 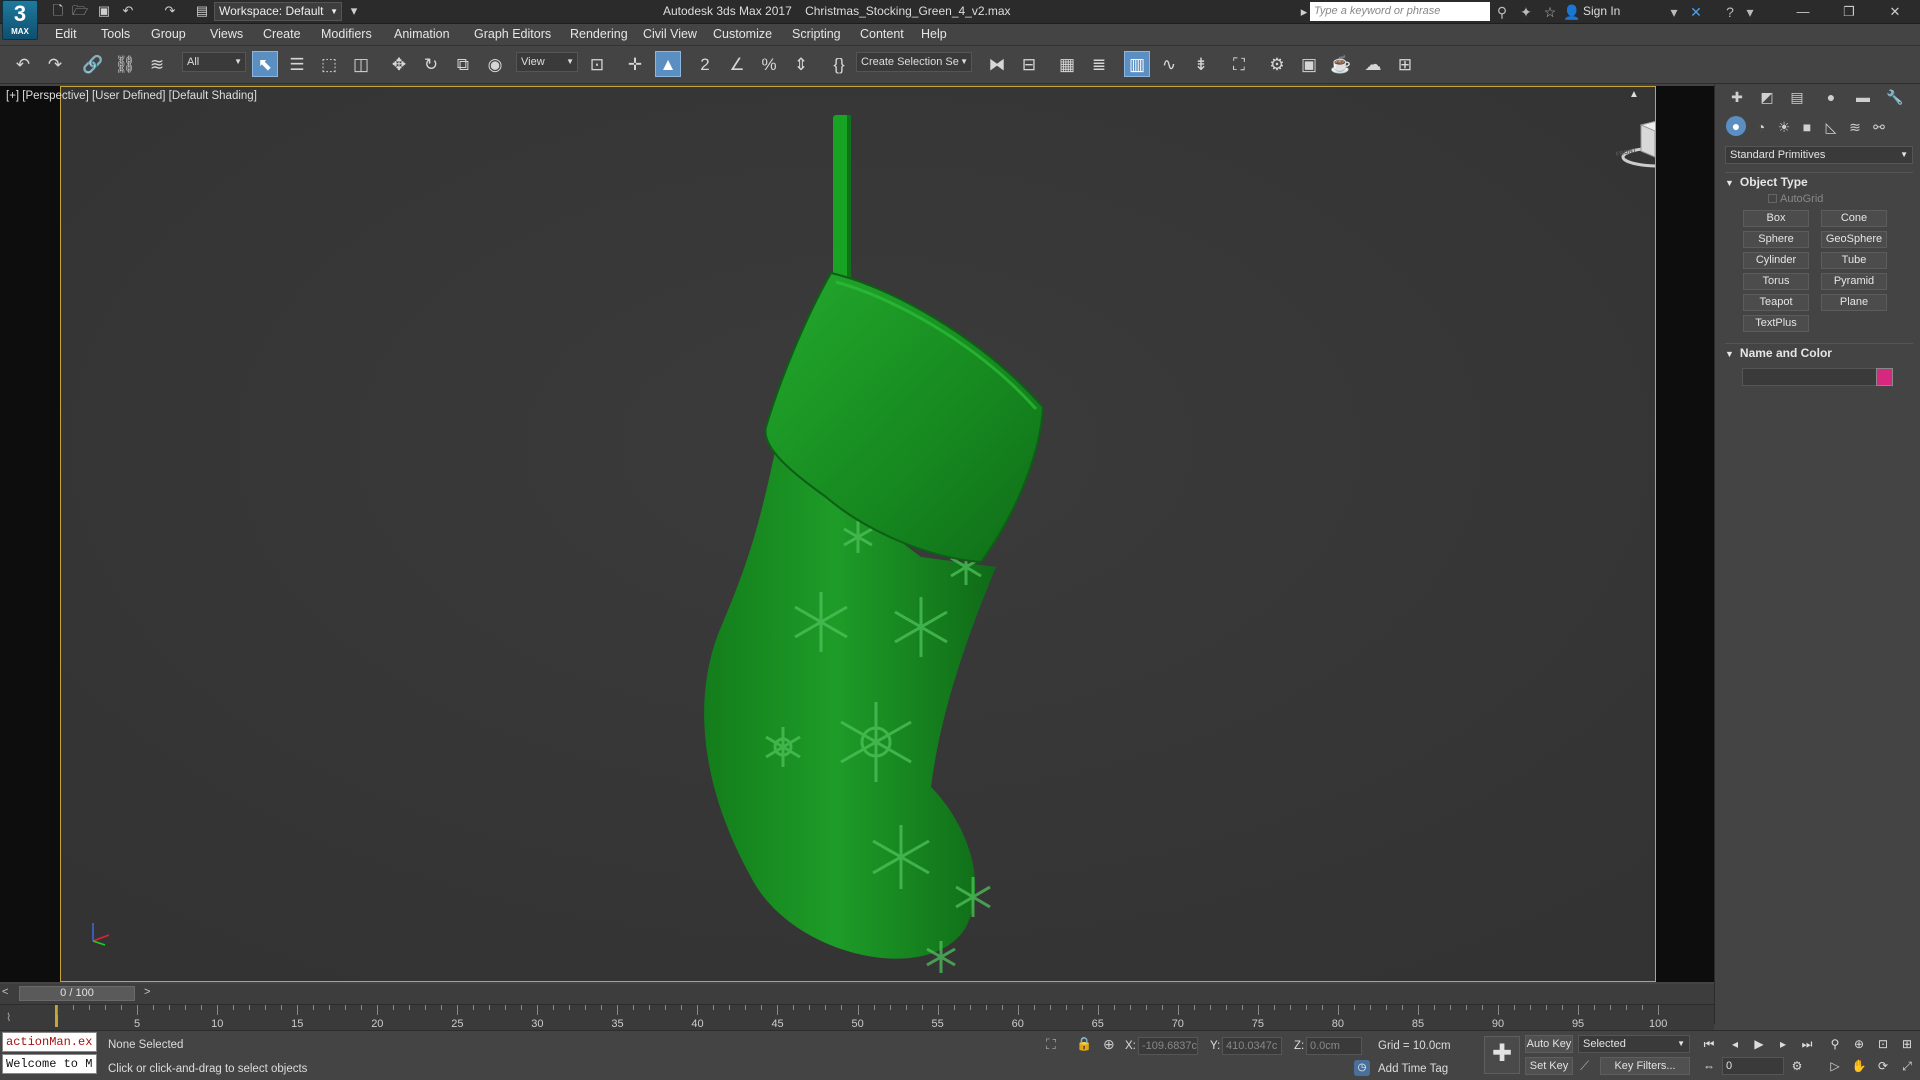 What do you see at coordinates (997, 65) in the screenshot?
I see `mirror-icon: ⧓` at bounding box center [997, 65].